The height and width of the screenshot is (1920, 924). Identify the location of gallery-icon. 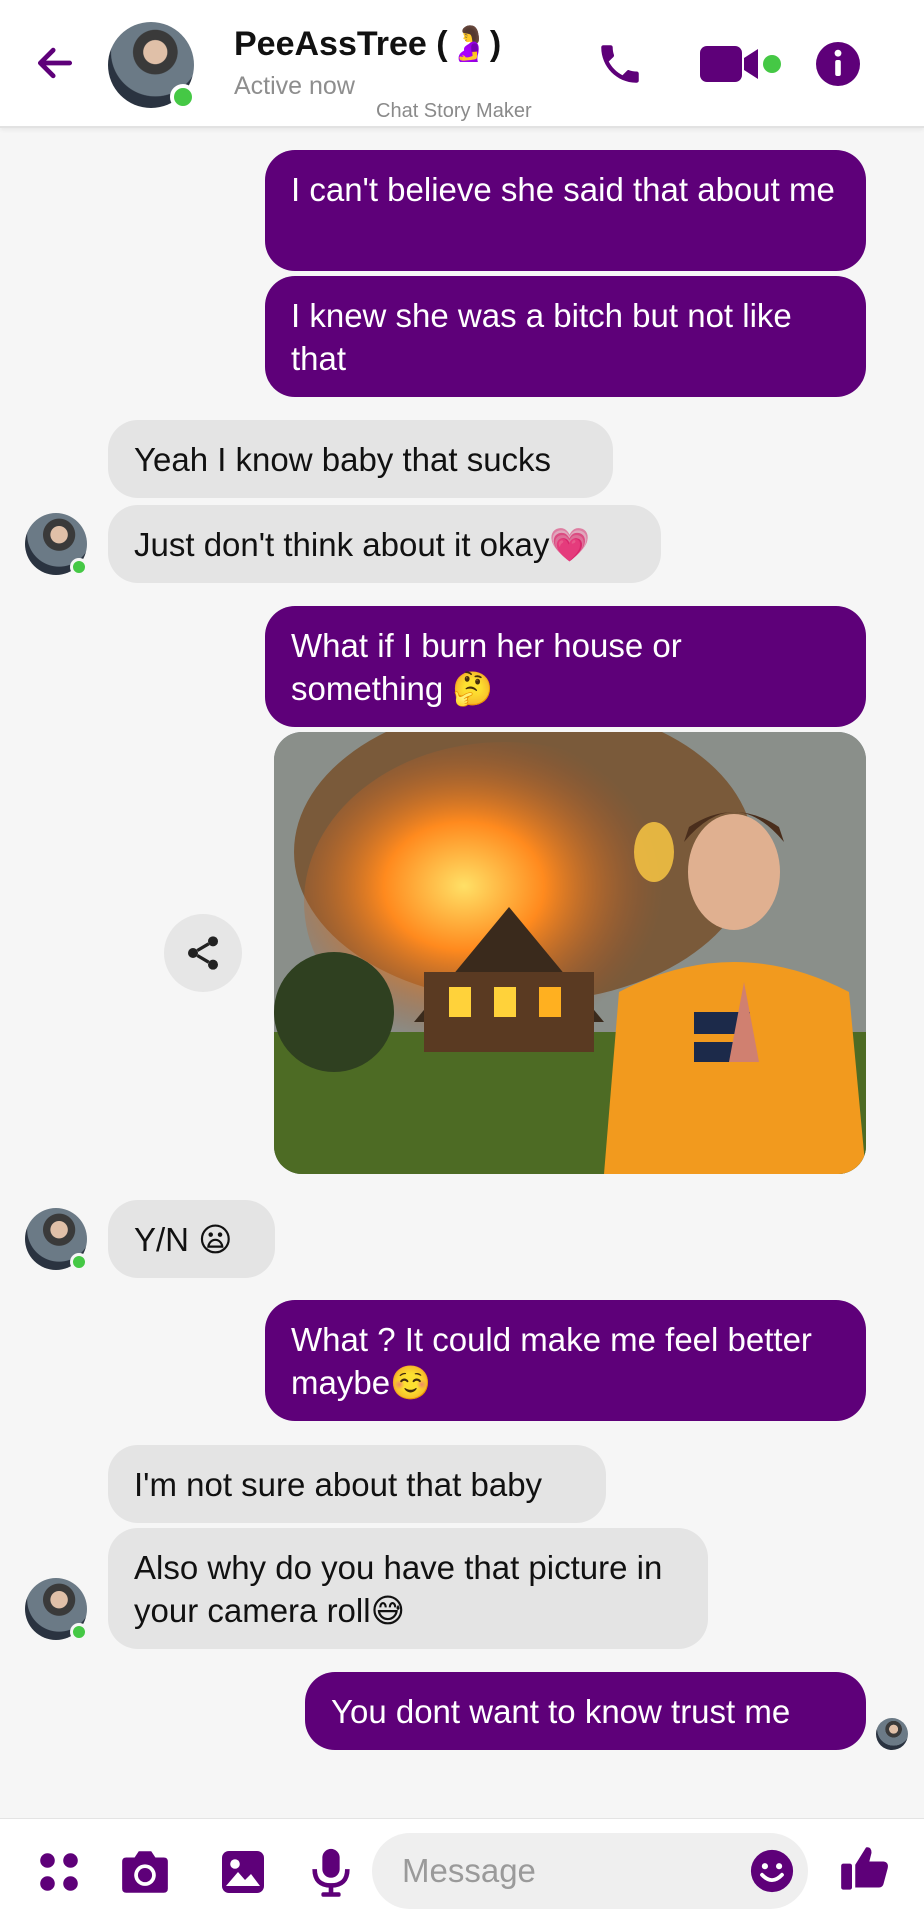
(243, 1872).